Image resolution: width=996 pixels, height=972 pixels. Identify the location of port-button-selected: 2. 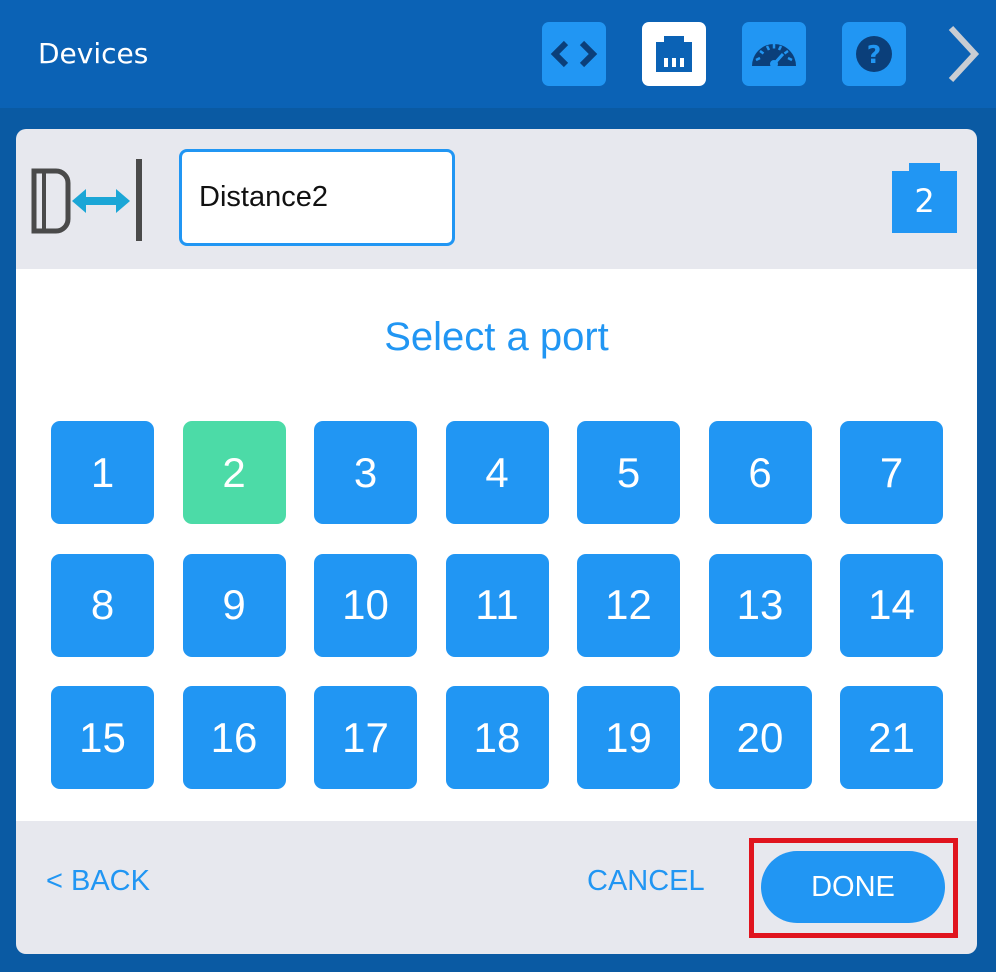
(234, 472).